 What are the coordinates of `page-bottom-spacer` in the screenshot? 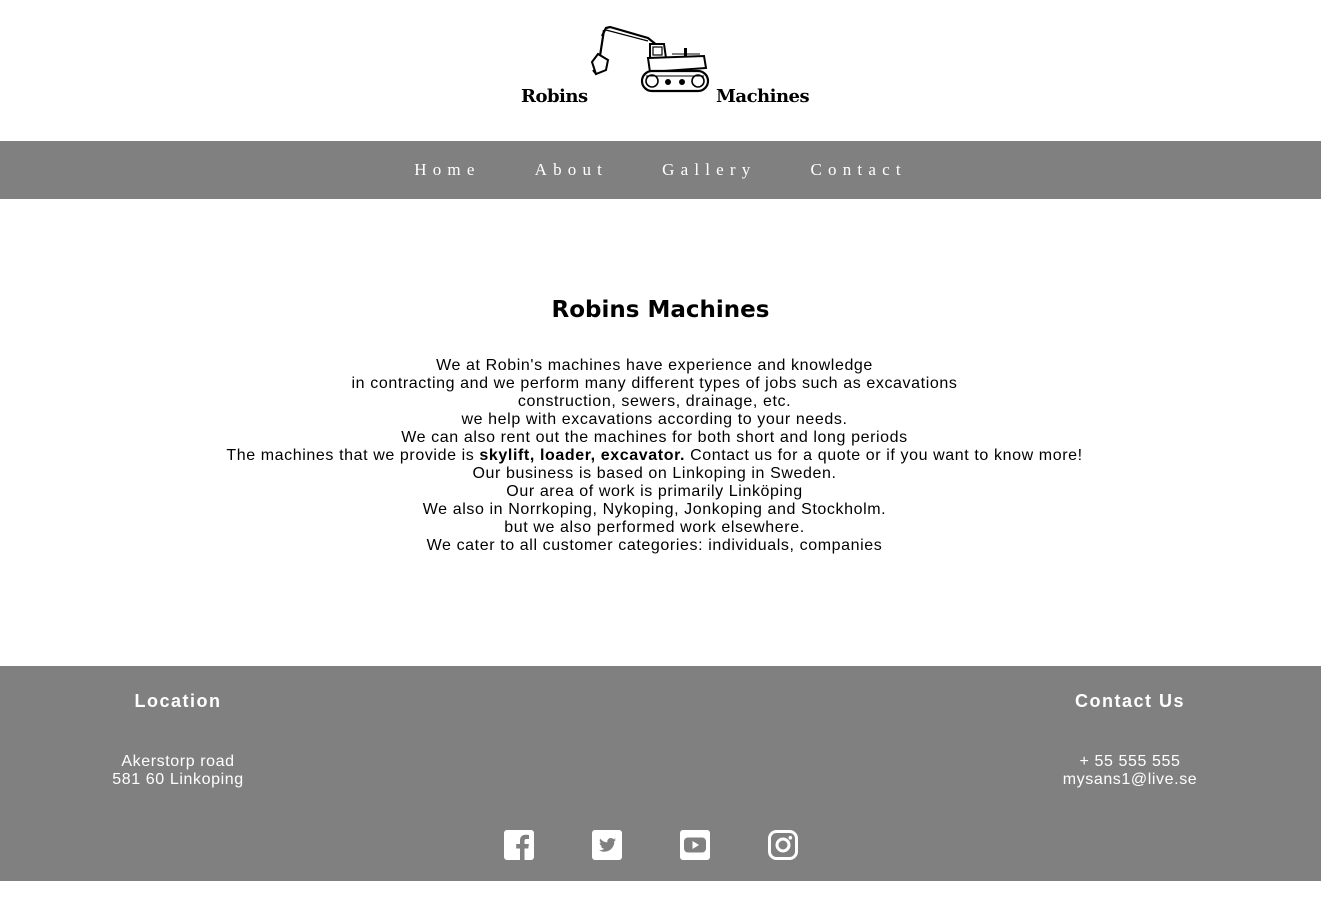 It's located at (660, 892).